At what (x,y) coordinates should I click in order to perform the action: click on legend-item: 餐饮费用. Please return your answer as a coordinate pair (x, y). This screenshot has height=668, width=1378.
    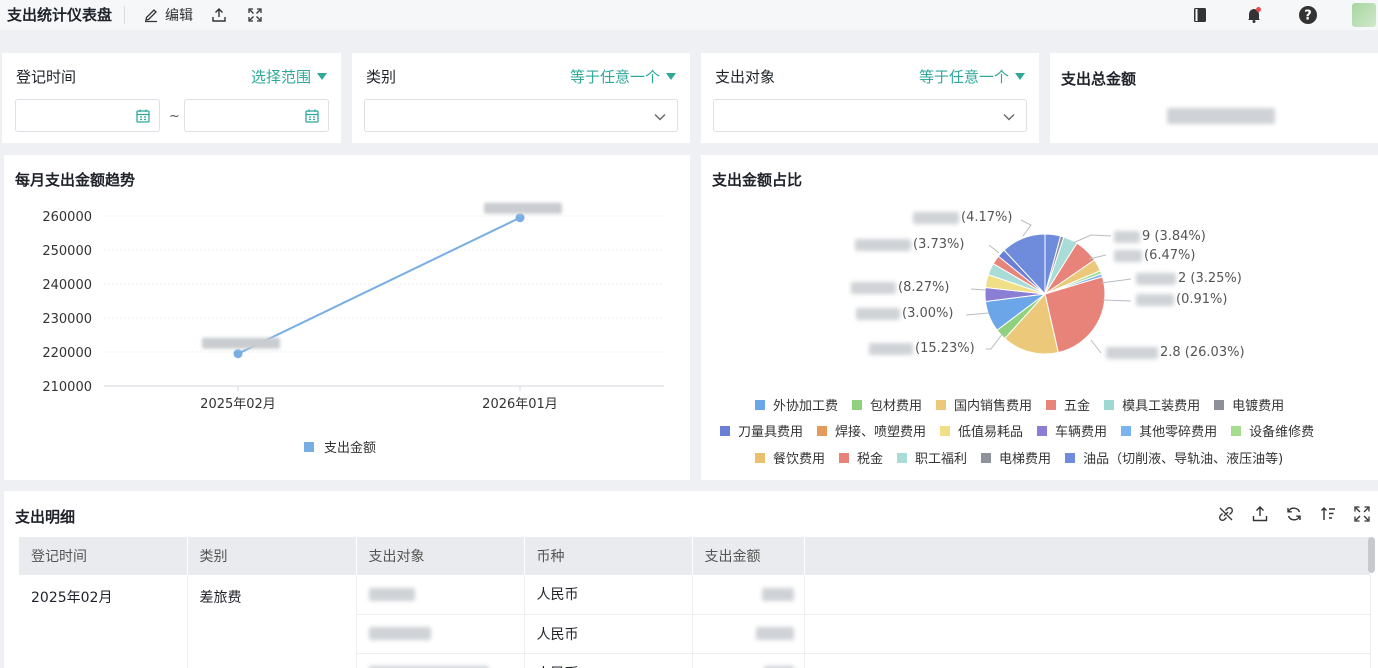
    Looking at the image, I should click on (790, 457).